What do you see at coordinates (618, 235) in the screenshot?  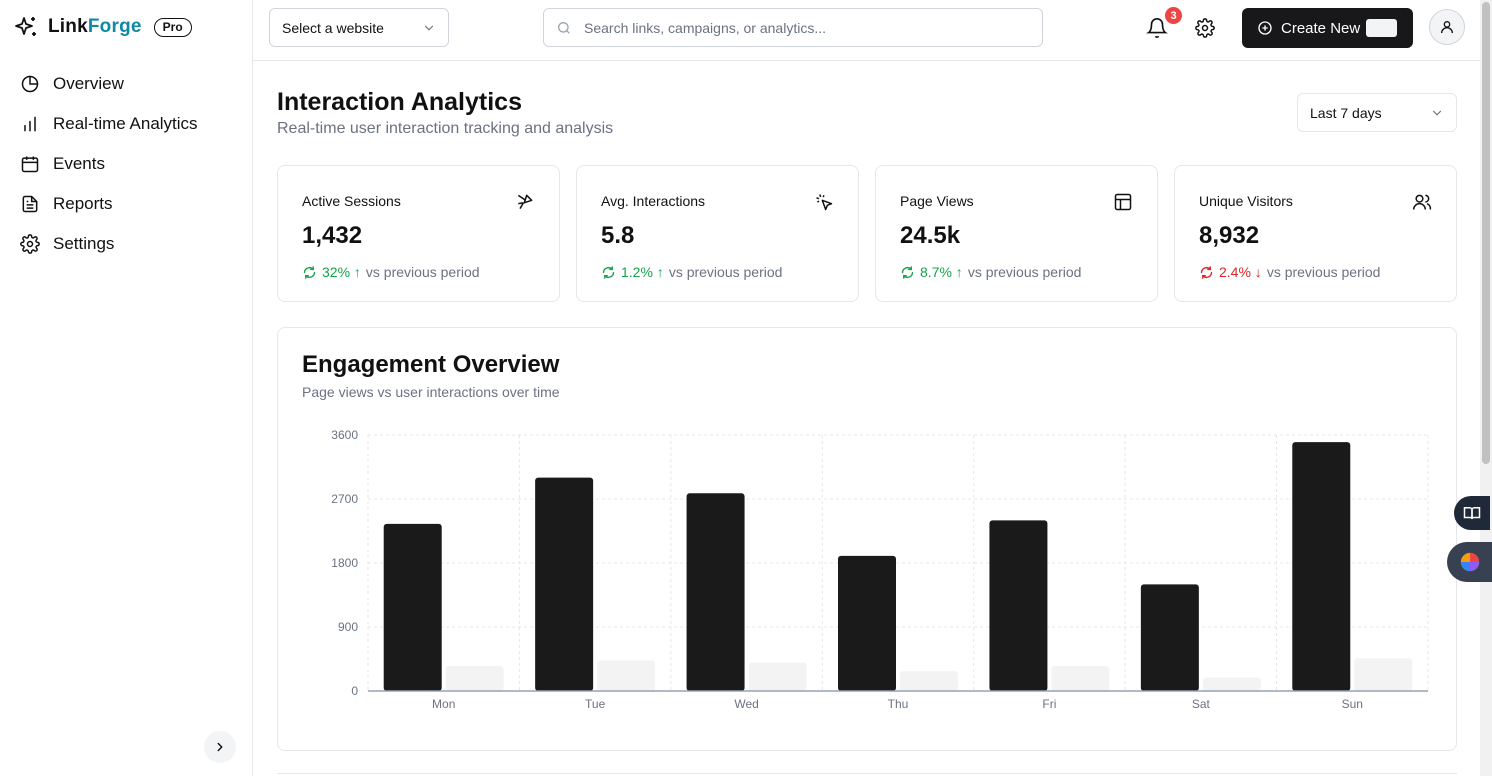 I see `stat-value: 5.8` at bounding box center [618, 235].